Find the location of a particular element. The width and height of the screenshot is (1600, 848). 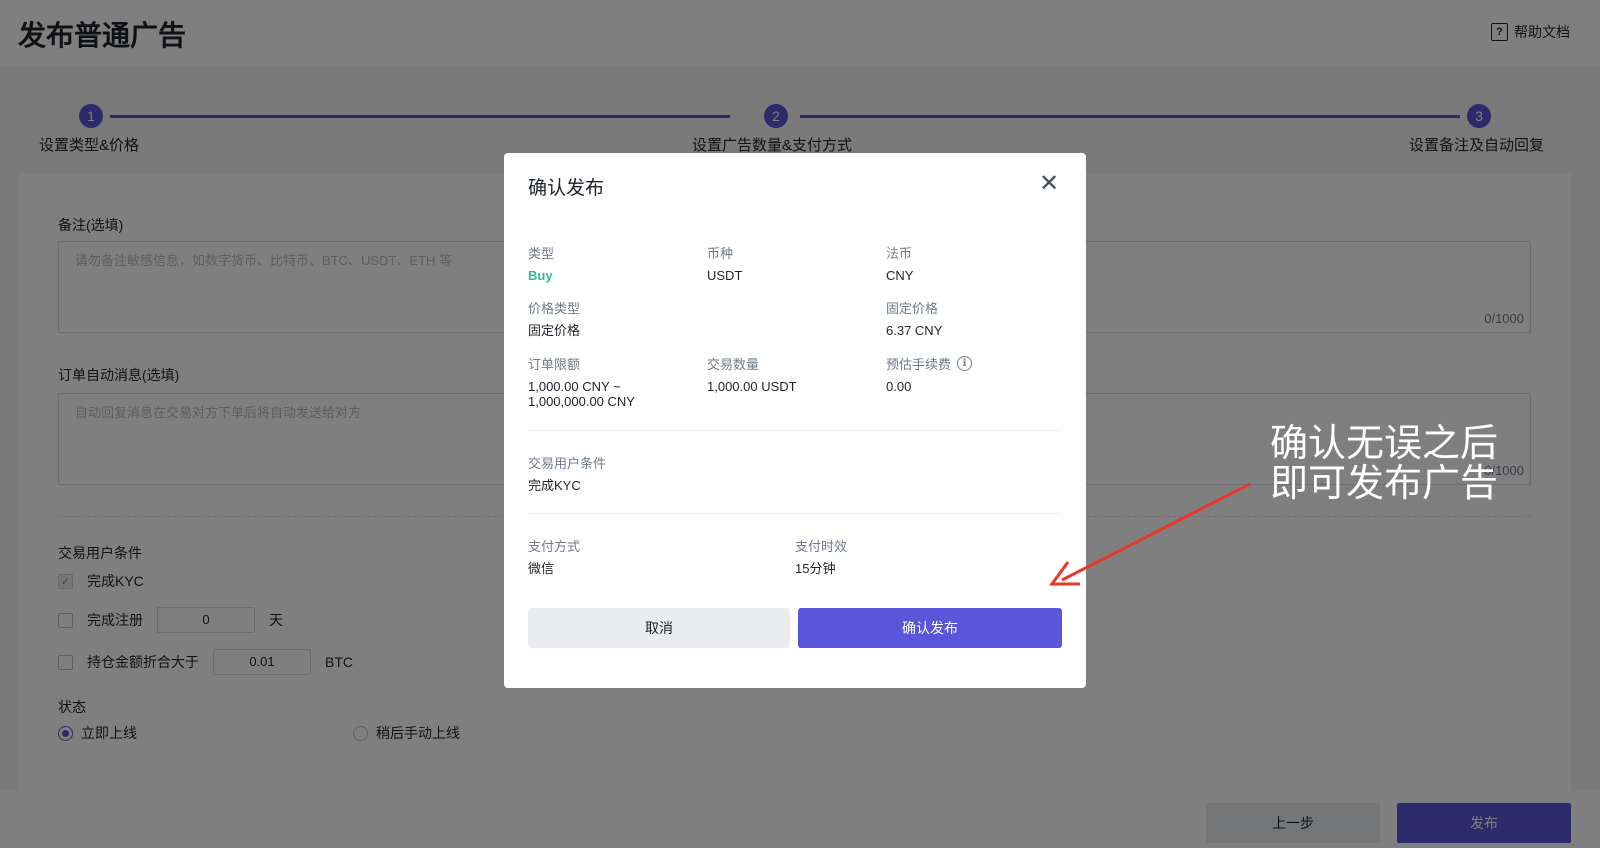

type-field: 类型 Buy is located at coordinates (541, 263).